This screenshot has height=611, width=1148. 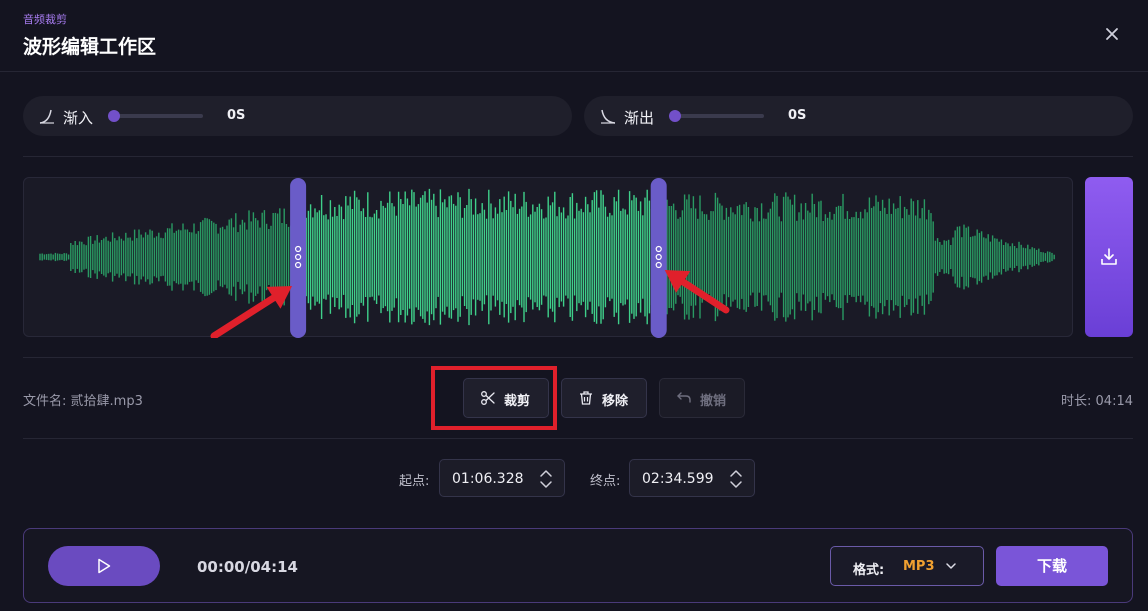 What do you see at coordinates (45, 401) in the screenshot?
I see `file-name-label: 文件名:` at bounding box center [45, 401].